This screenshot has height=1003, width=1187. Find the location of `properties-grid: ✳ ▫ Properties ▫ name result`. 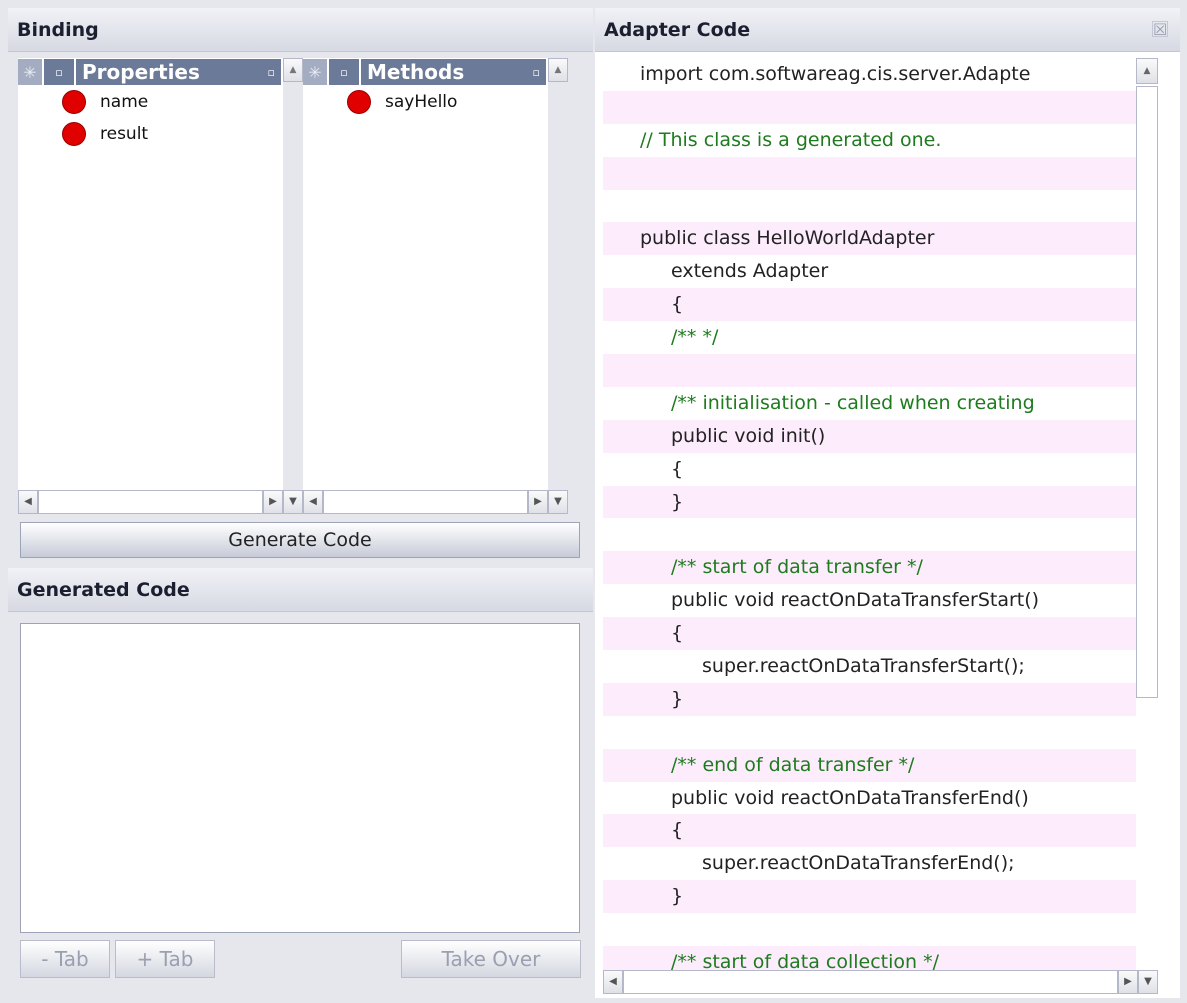

properties-grid: ✳ ▫ Properties ▫ name result is located at coordinates (150, 274).